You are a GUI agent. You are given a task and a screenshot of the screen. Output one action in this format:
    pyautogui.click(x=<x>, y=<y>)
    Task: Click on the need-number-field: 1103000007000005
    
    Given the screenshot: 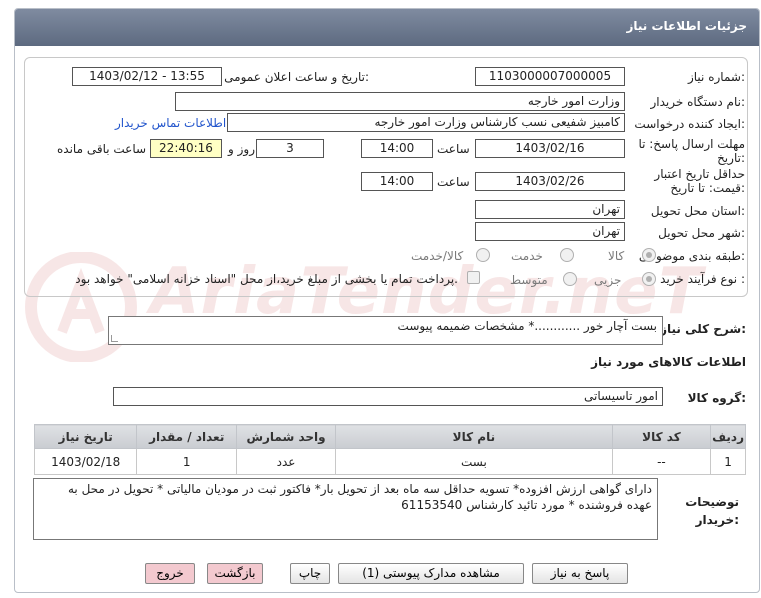 What is the action you would take?
    pyautogui.click(x=550, y=76)
    